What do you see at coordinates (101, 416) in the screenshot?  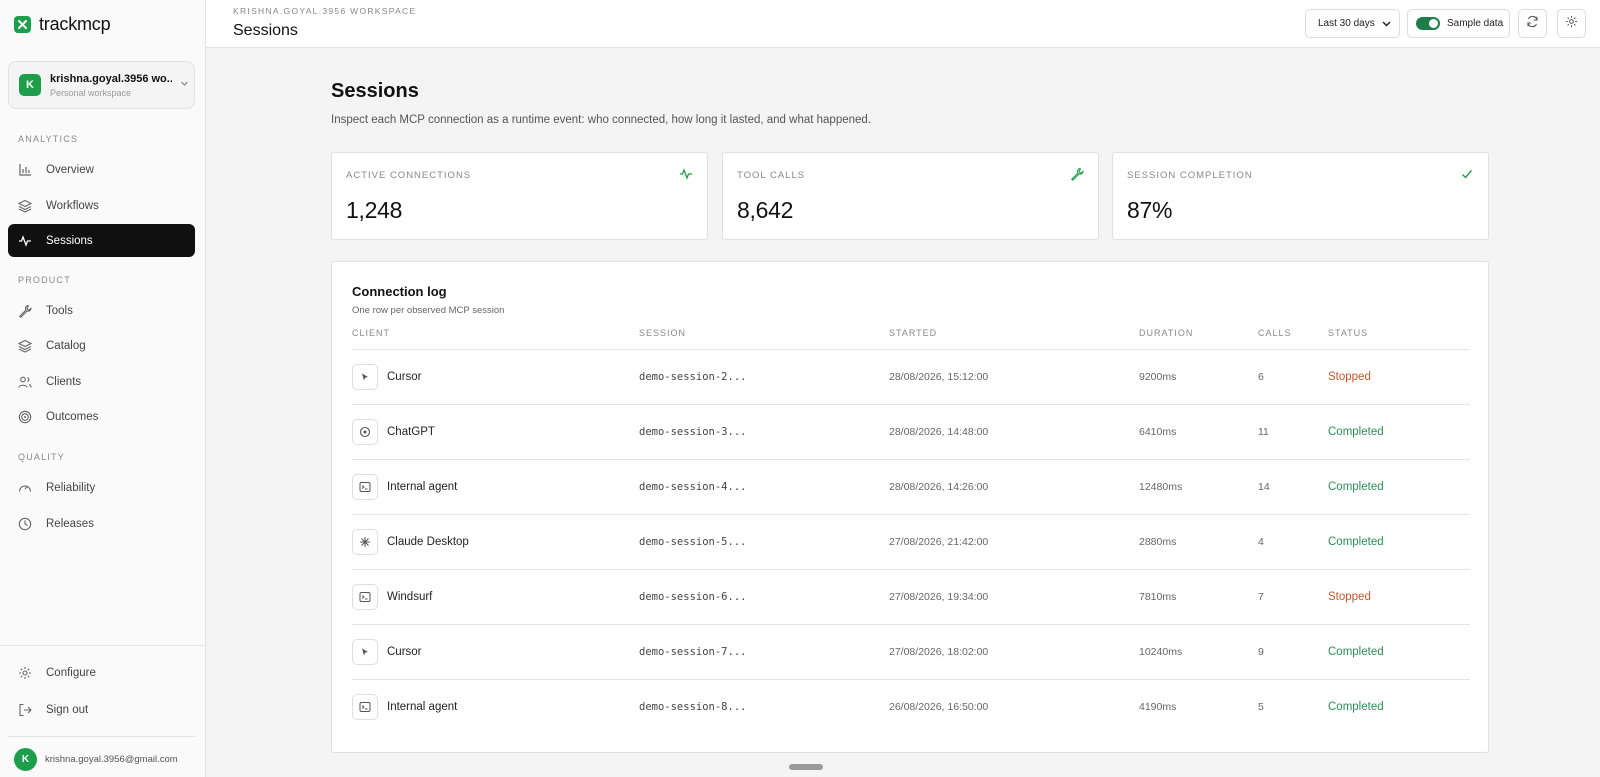 I see `sidebar-item-outcomes: Outcomes` at bounding box center [101, 416].